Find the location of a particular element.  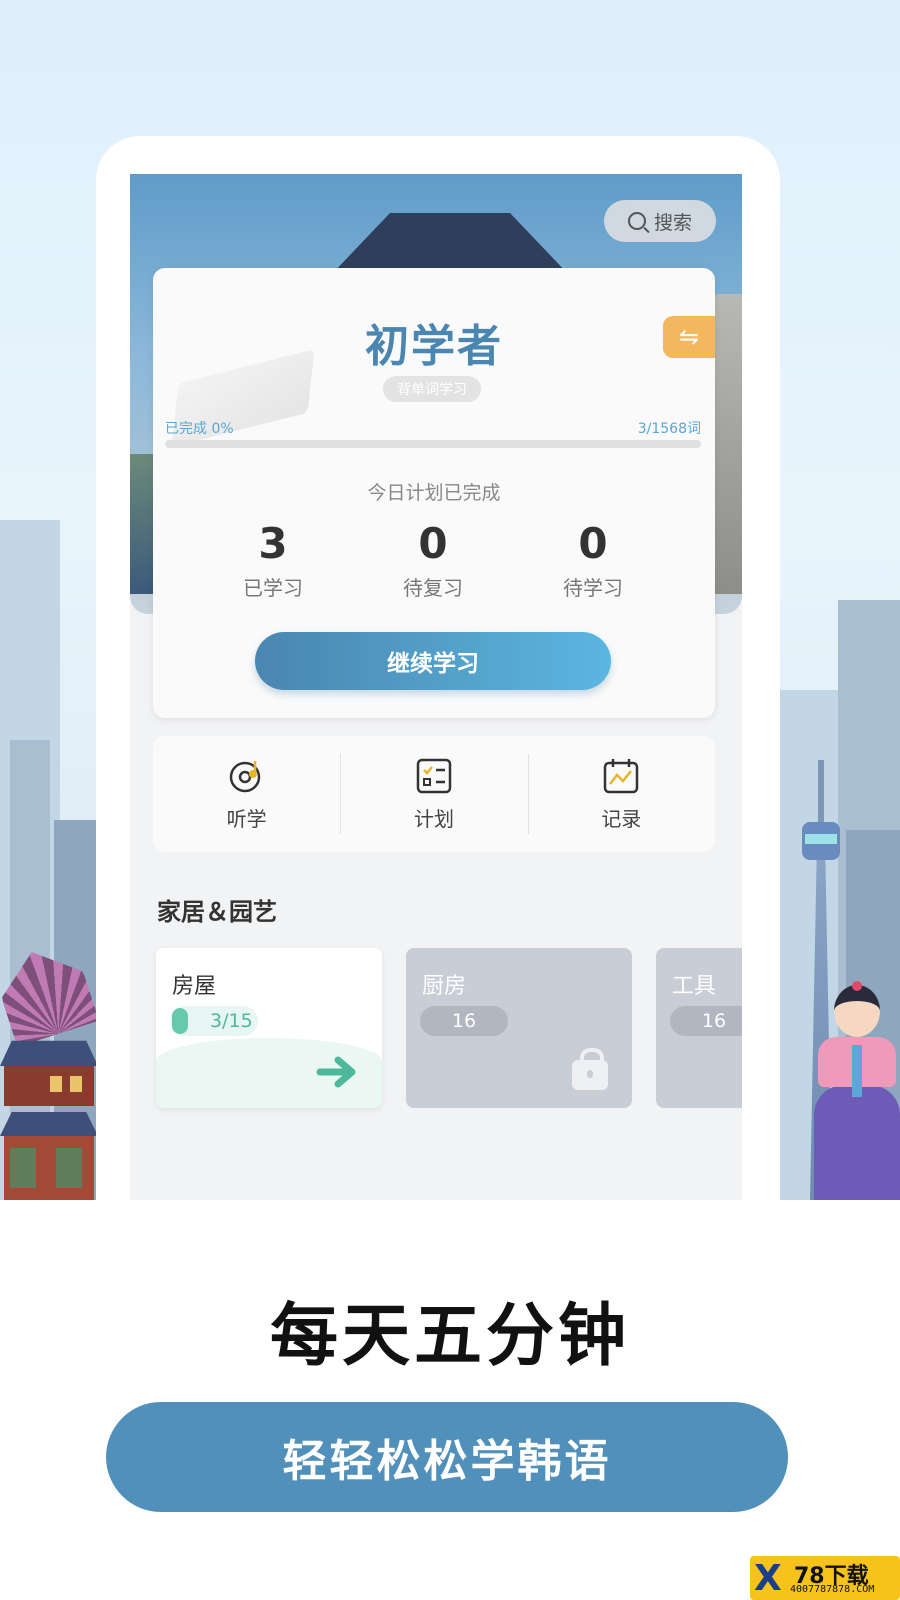

temple-roof-image is located at coordinates (450, 244).